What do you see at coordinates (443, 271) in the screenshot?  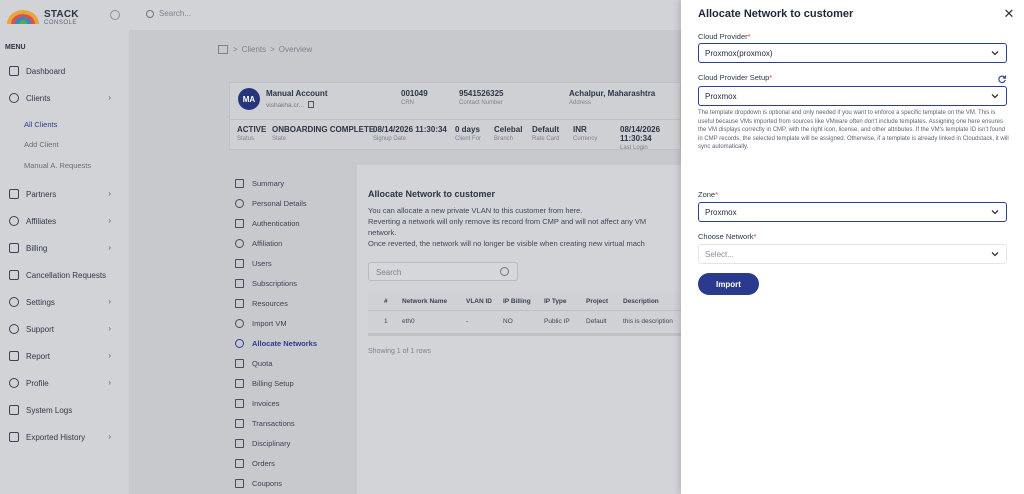 I see `network-search-input: Search` at bounding box center [443, 271].